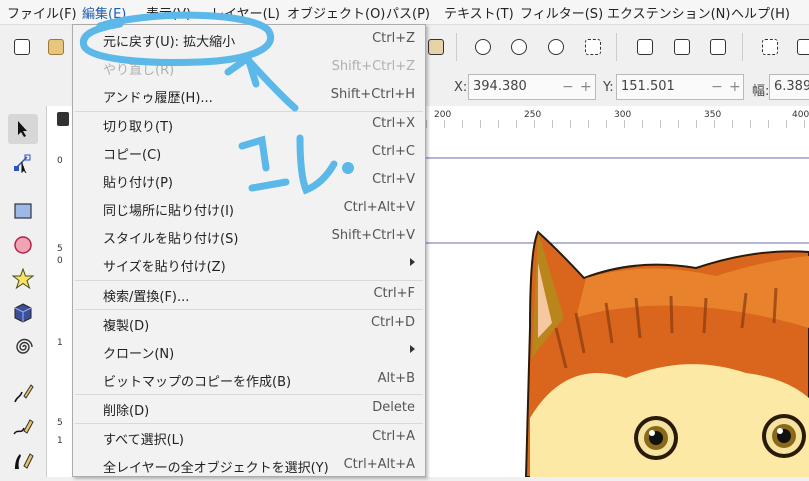 This screenshot has width=809, height=481. I want to click on width-value: 6.389, so click(791, 86).